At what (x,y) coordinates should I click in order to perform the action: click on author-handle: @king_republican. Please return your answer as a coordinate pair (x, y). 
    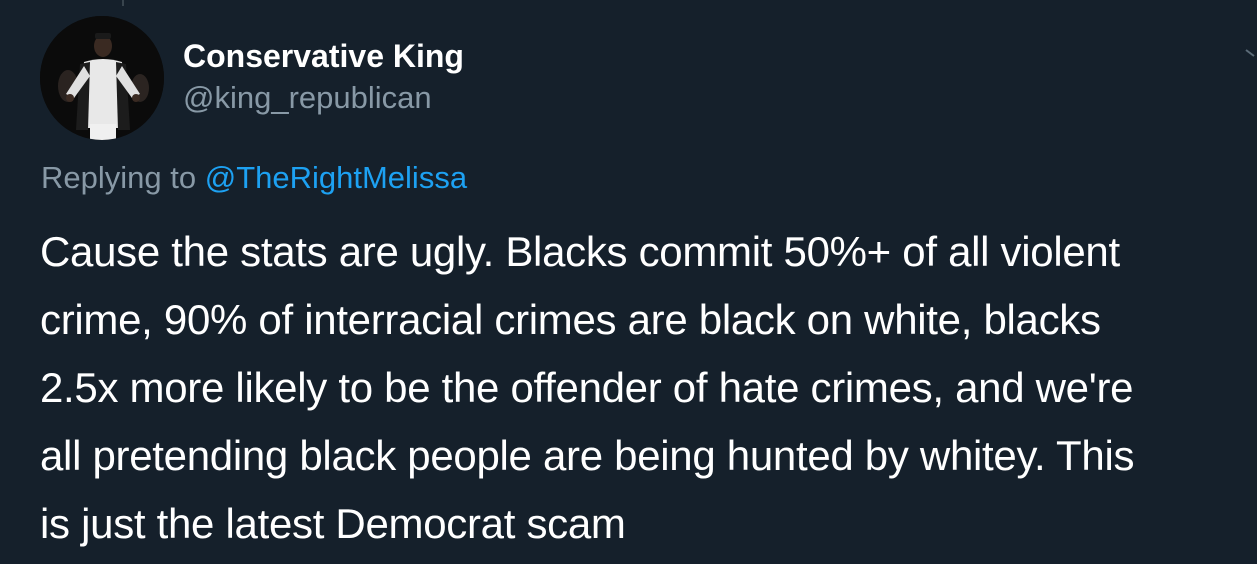
    Looking at the image, I should click on (307, 98).